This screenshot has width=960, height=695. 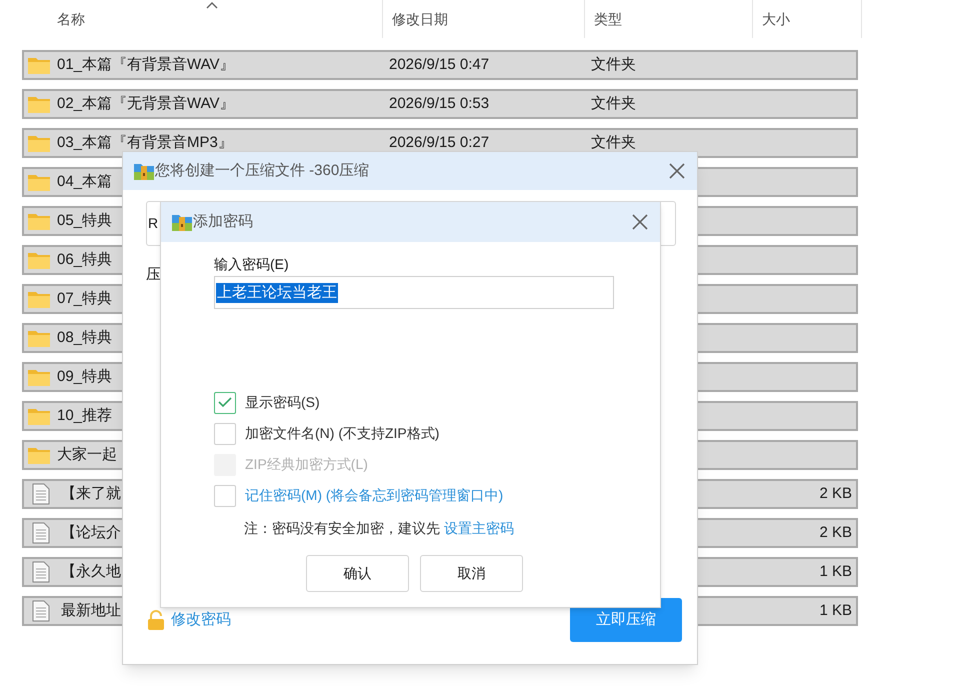 I want to click on file-name: 08_特典, so click(x=84, y=338).